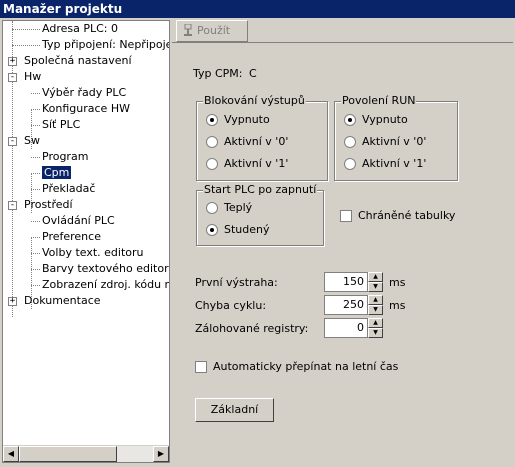 The width and height of the screenshot is (515, 467). I want to click on tree-item-zobrazeni-zdroj-kodu: Zobrazení zdroj. kódu reléo, so click(105, 285).